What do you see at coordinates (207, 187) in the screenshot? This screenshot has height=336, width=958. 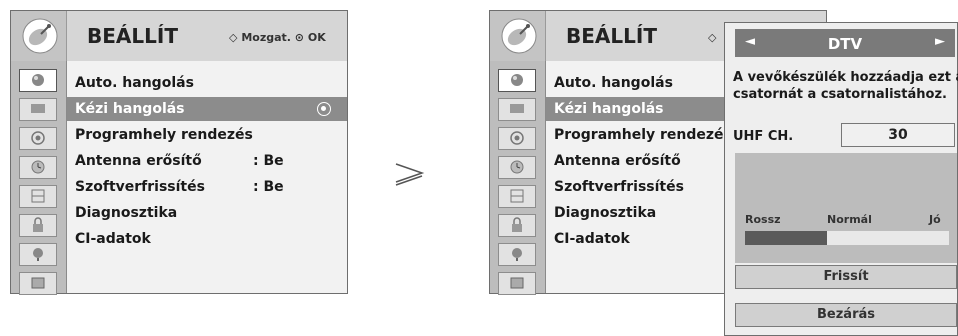 I see `menu-item-software-update: Szoftverfrissítés : Be` at bounding box center [207, 187].